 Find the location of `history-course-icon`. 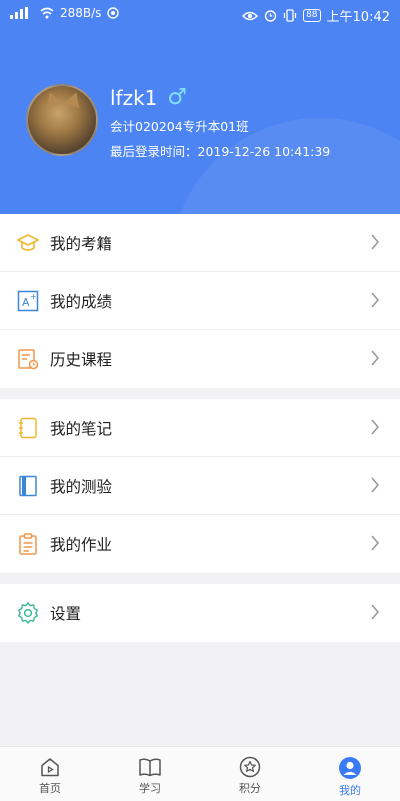

history-course-icon is located at coordinates (28, 359).